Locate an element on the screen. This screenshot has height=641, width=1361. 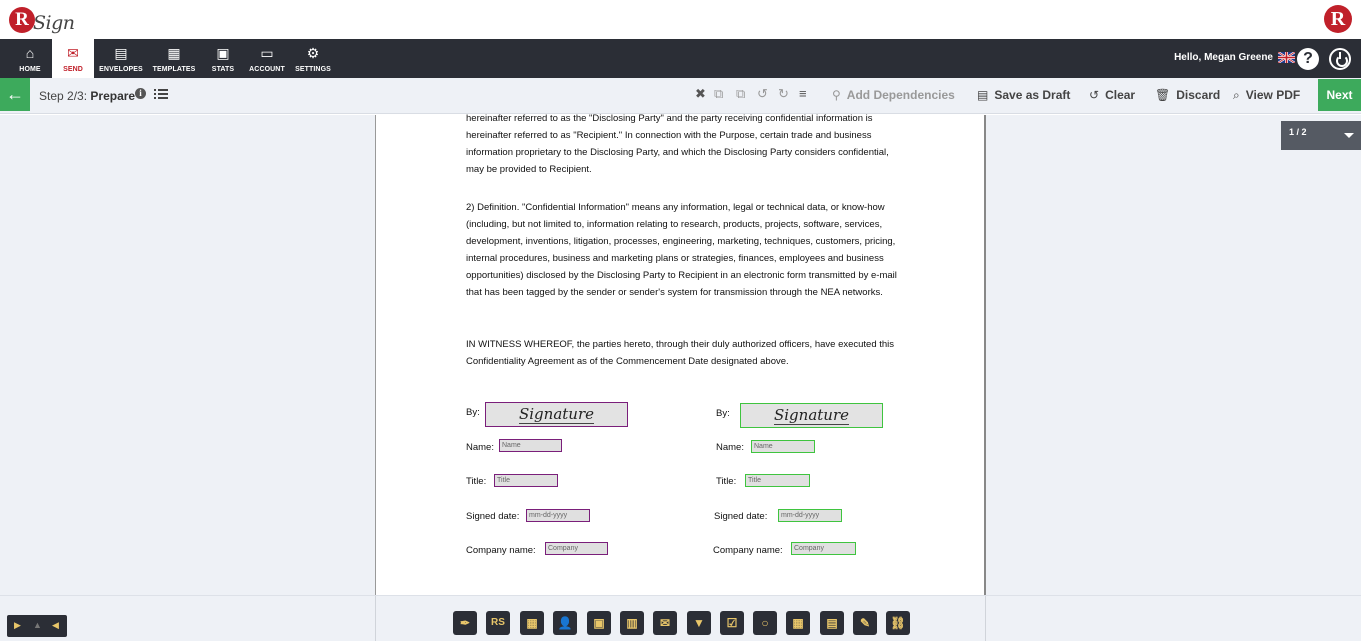
nav-account: ▭ ACCOUNT is located at coordinates (267, 58).